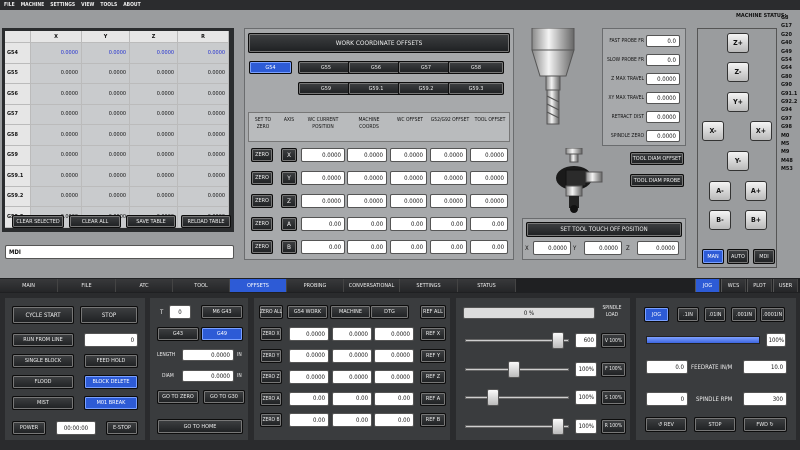  Describe the element at coordinates (376, 88) in the screenshot. I see `wco-g59.1-button: G59.1` at that location.